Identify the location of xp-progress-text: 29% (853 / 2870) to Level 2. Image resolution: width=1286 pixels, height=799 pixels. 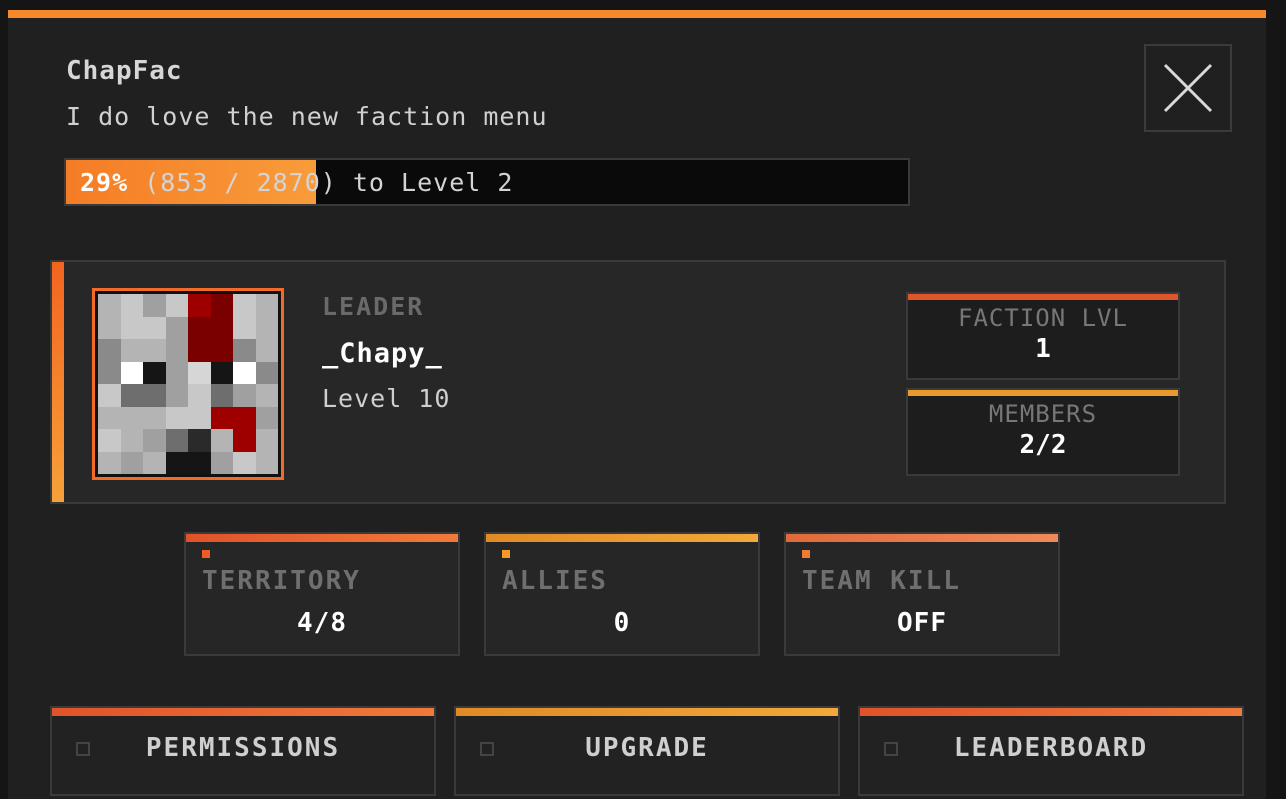
(296, 182).